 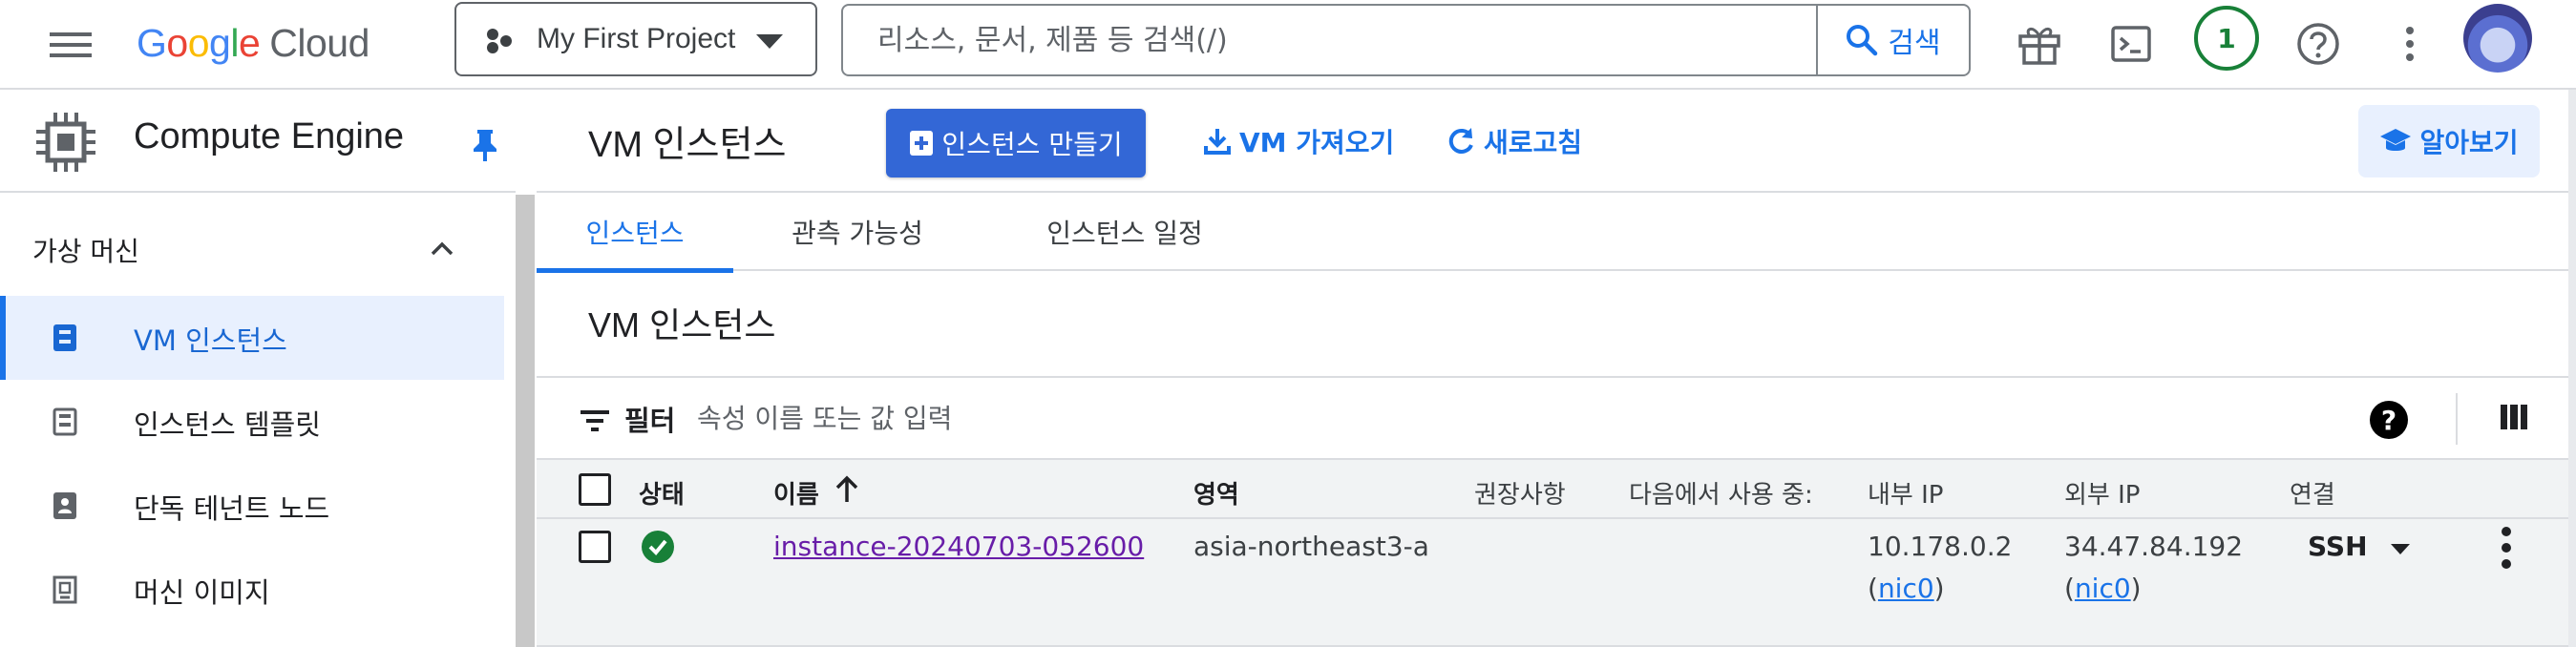 I want to click on column-display-icon, so click(x=2514, y=417).